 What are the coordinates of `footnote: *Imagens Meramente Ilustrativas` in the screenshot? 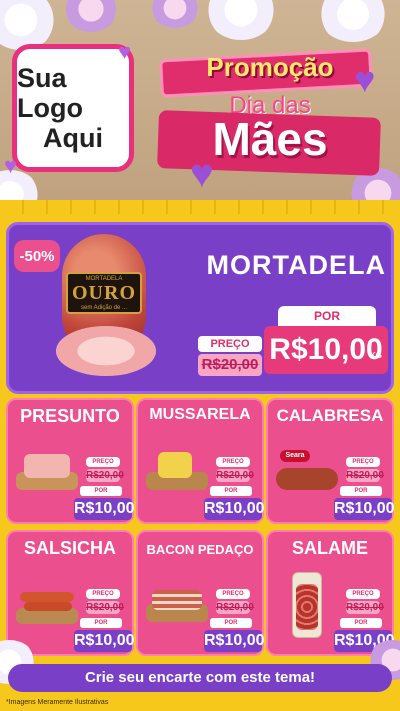 It's located at (57, 702).